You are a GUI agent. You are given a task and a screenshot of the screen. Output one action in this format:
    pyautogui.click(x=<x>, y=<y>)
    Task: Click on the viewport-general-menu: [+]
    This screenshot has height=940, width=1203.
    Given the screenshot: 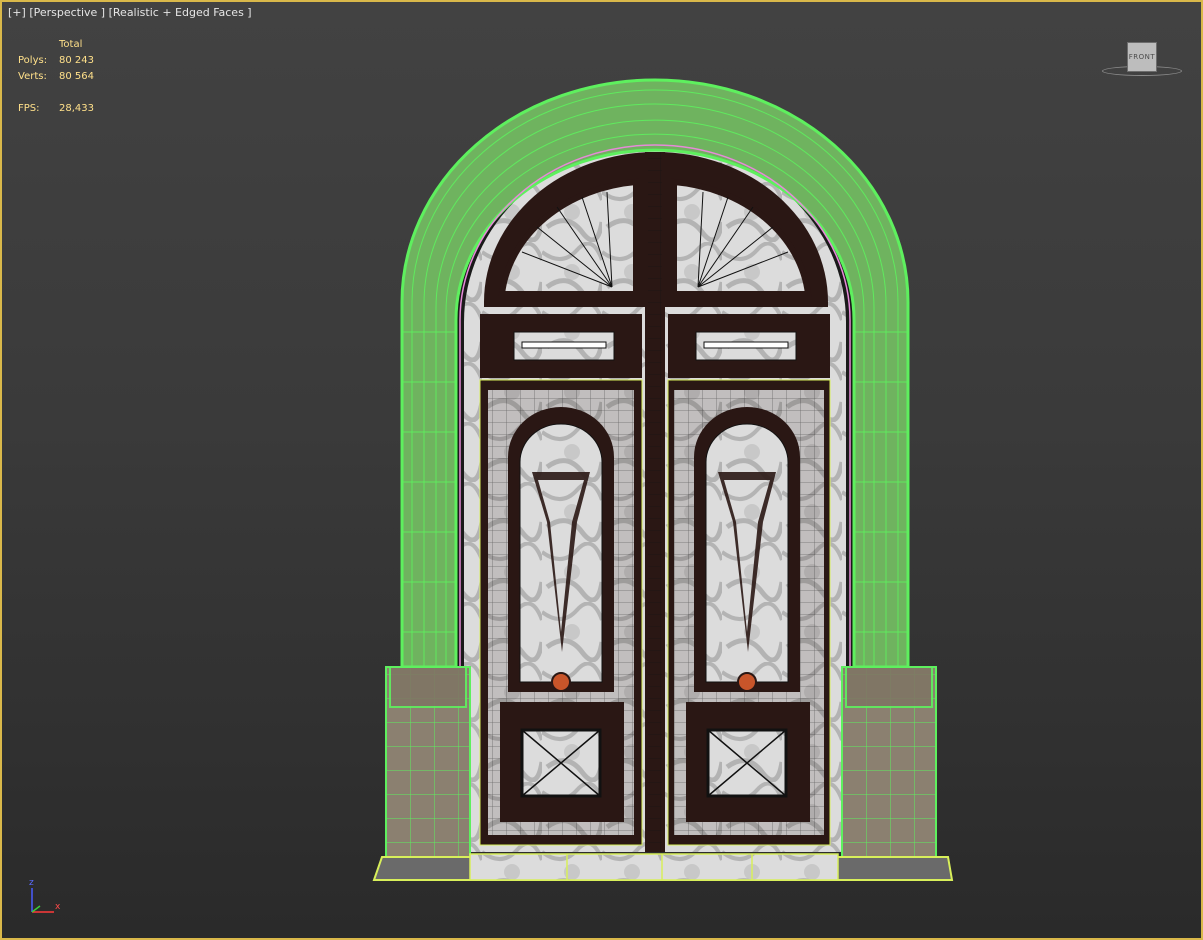 What is the action you would take?
    pyautogui.click(x=17, y=12)
    